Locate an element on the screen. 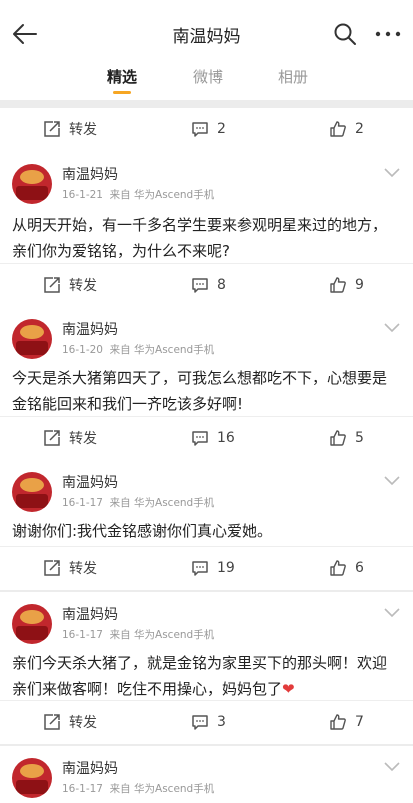  post-actions: 转发 8 9 is located at coordinates (206, 285).